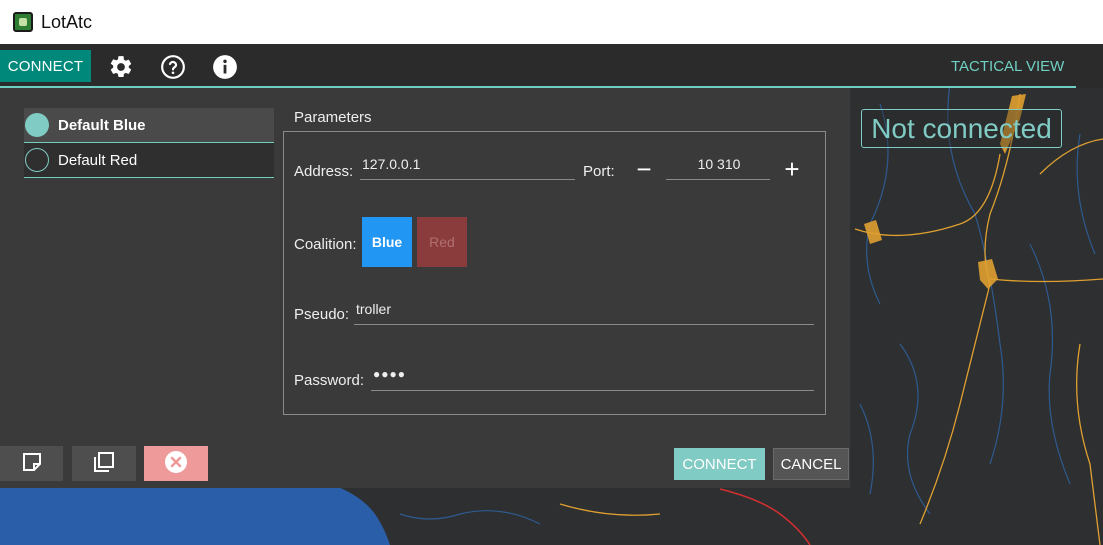  I want to click on title-bar: LotAtc, so click(551, 22).